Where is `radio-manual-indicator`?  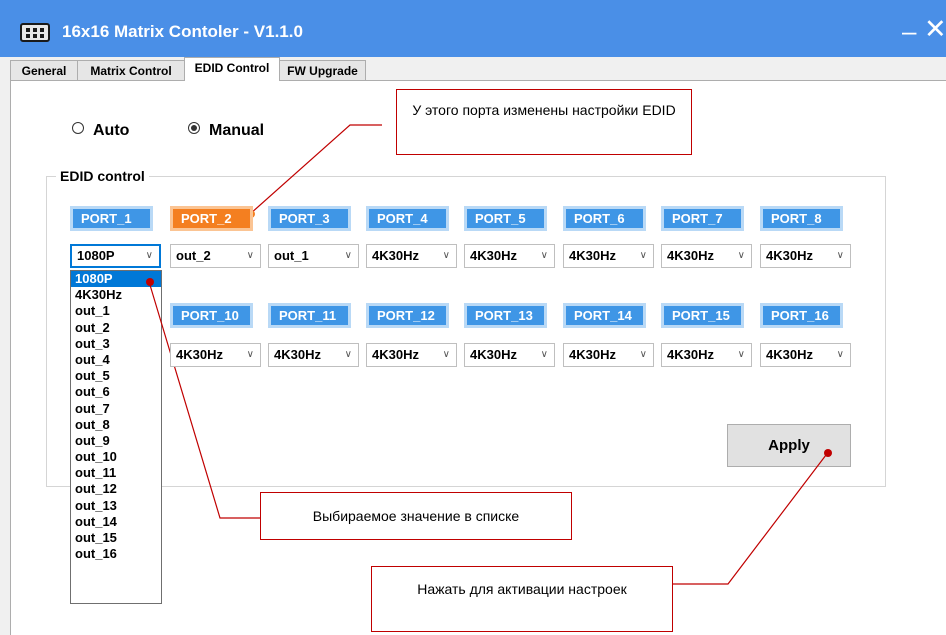 radio-manual-indicator is located at coordinates (194, 128).